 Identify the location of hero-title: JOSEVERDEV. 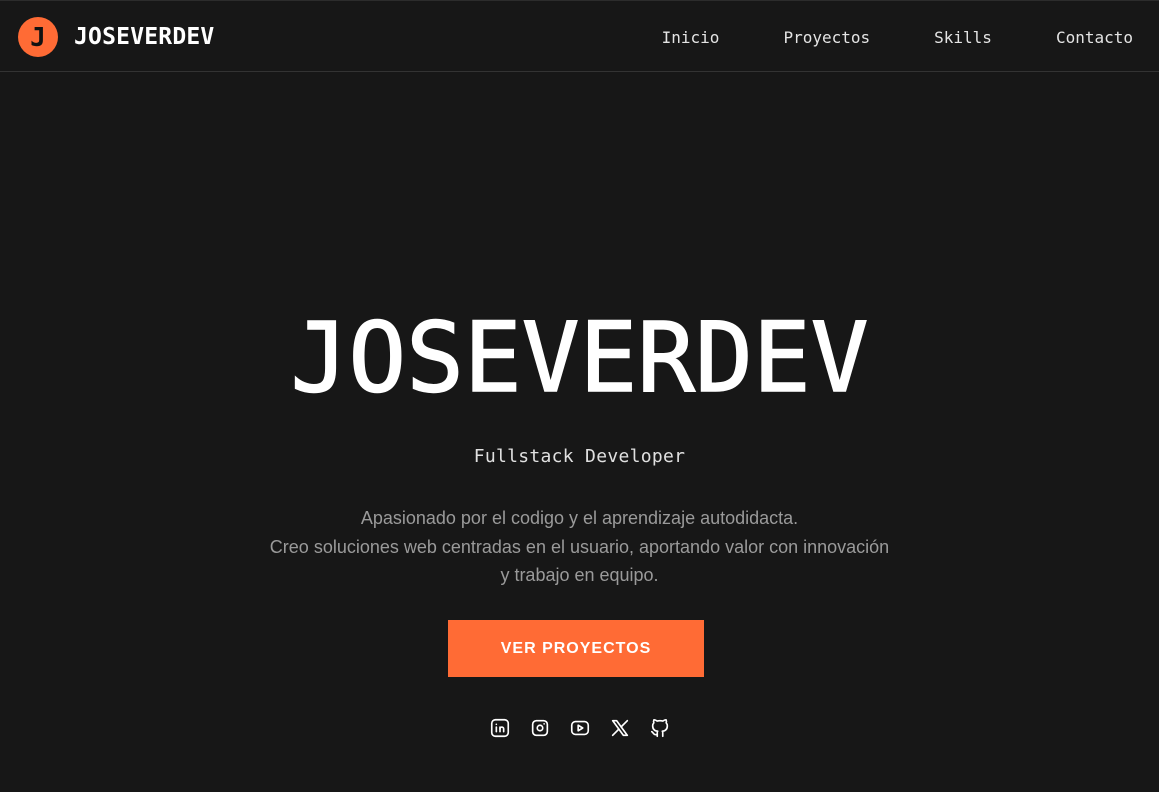
(579, 358).